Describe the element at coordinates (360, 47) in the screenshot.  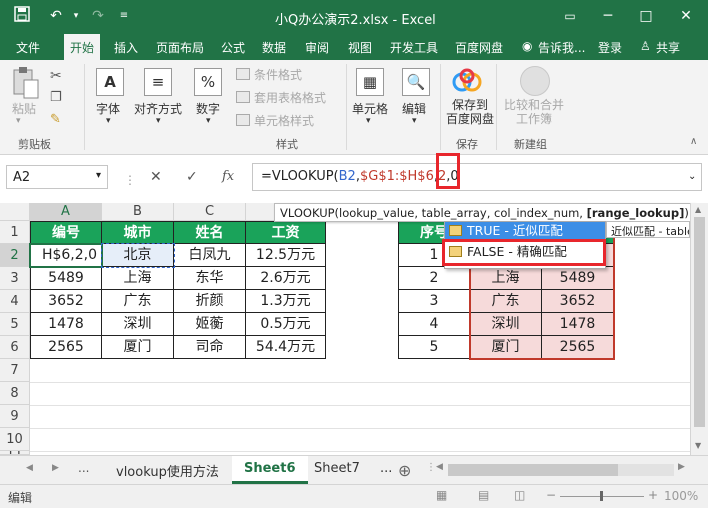
I see `tab-view: 视图` at that location.